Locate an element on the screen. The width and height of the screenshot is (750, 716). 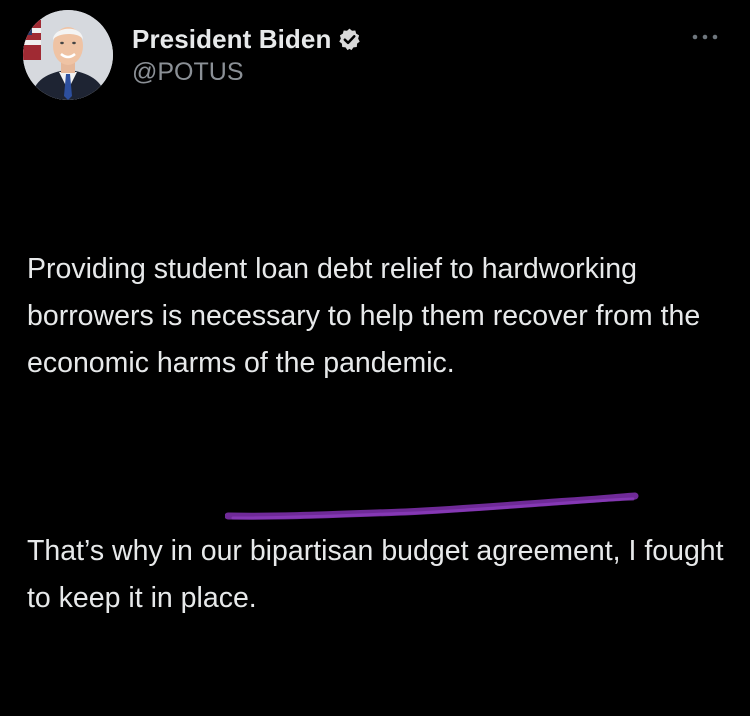
hand-drawn-underline is located at coordinates (432, 506).